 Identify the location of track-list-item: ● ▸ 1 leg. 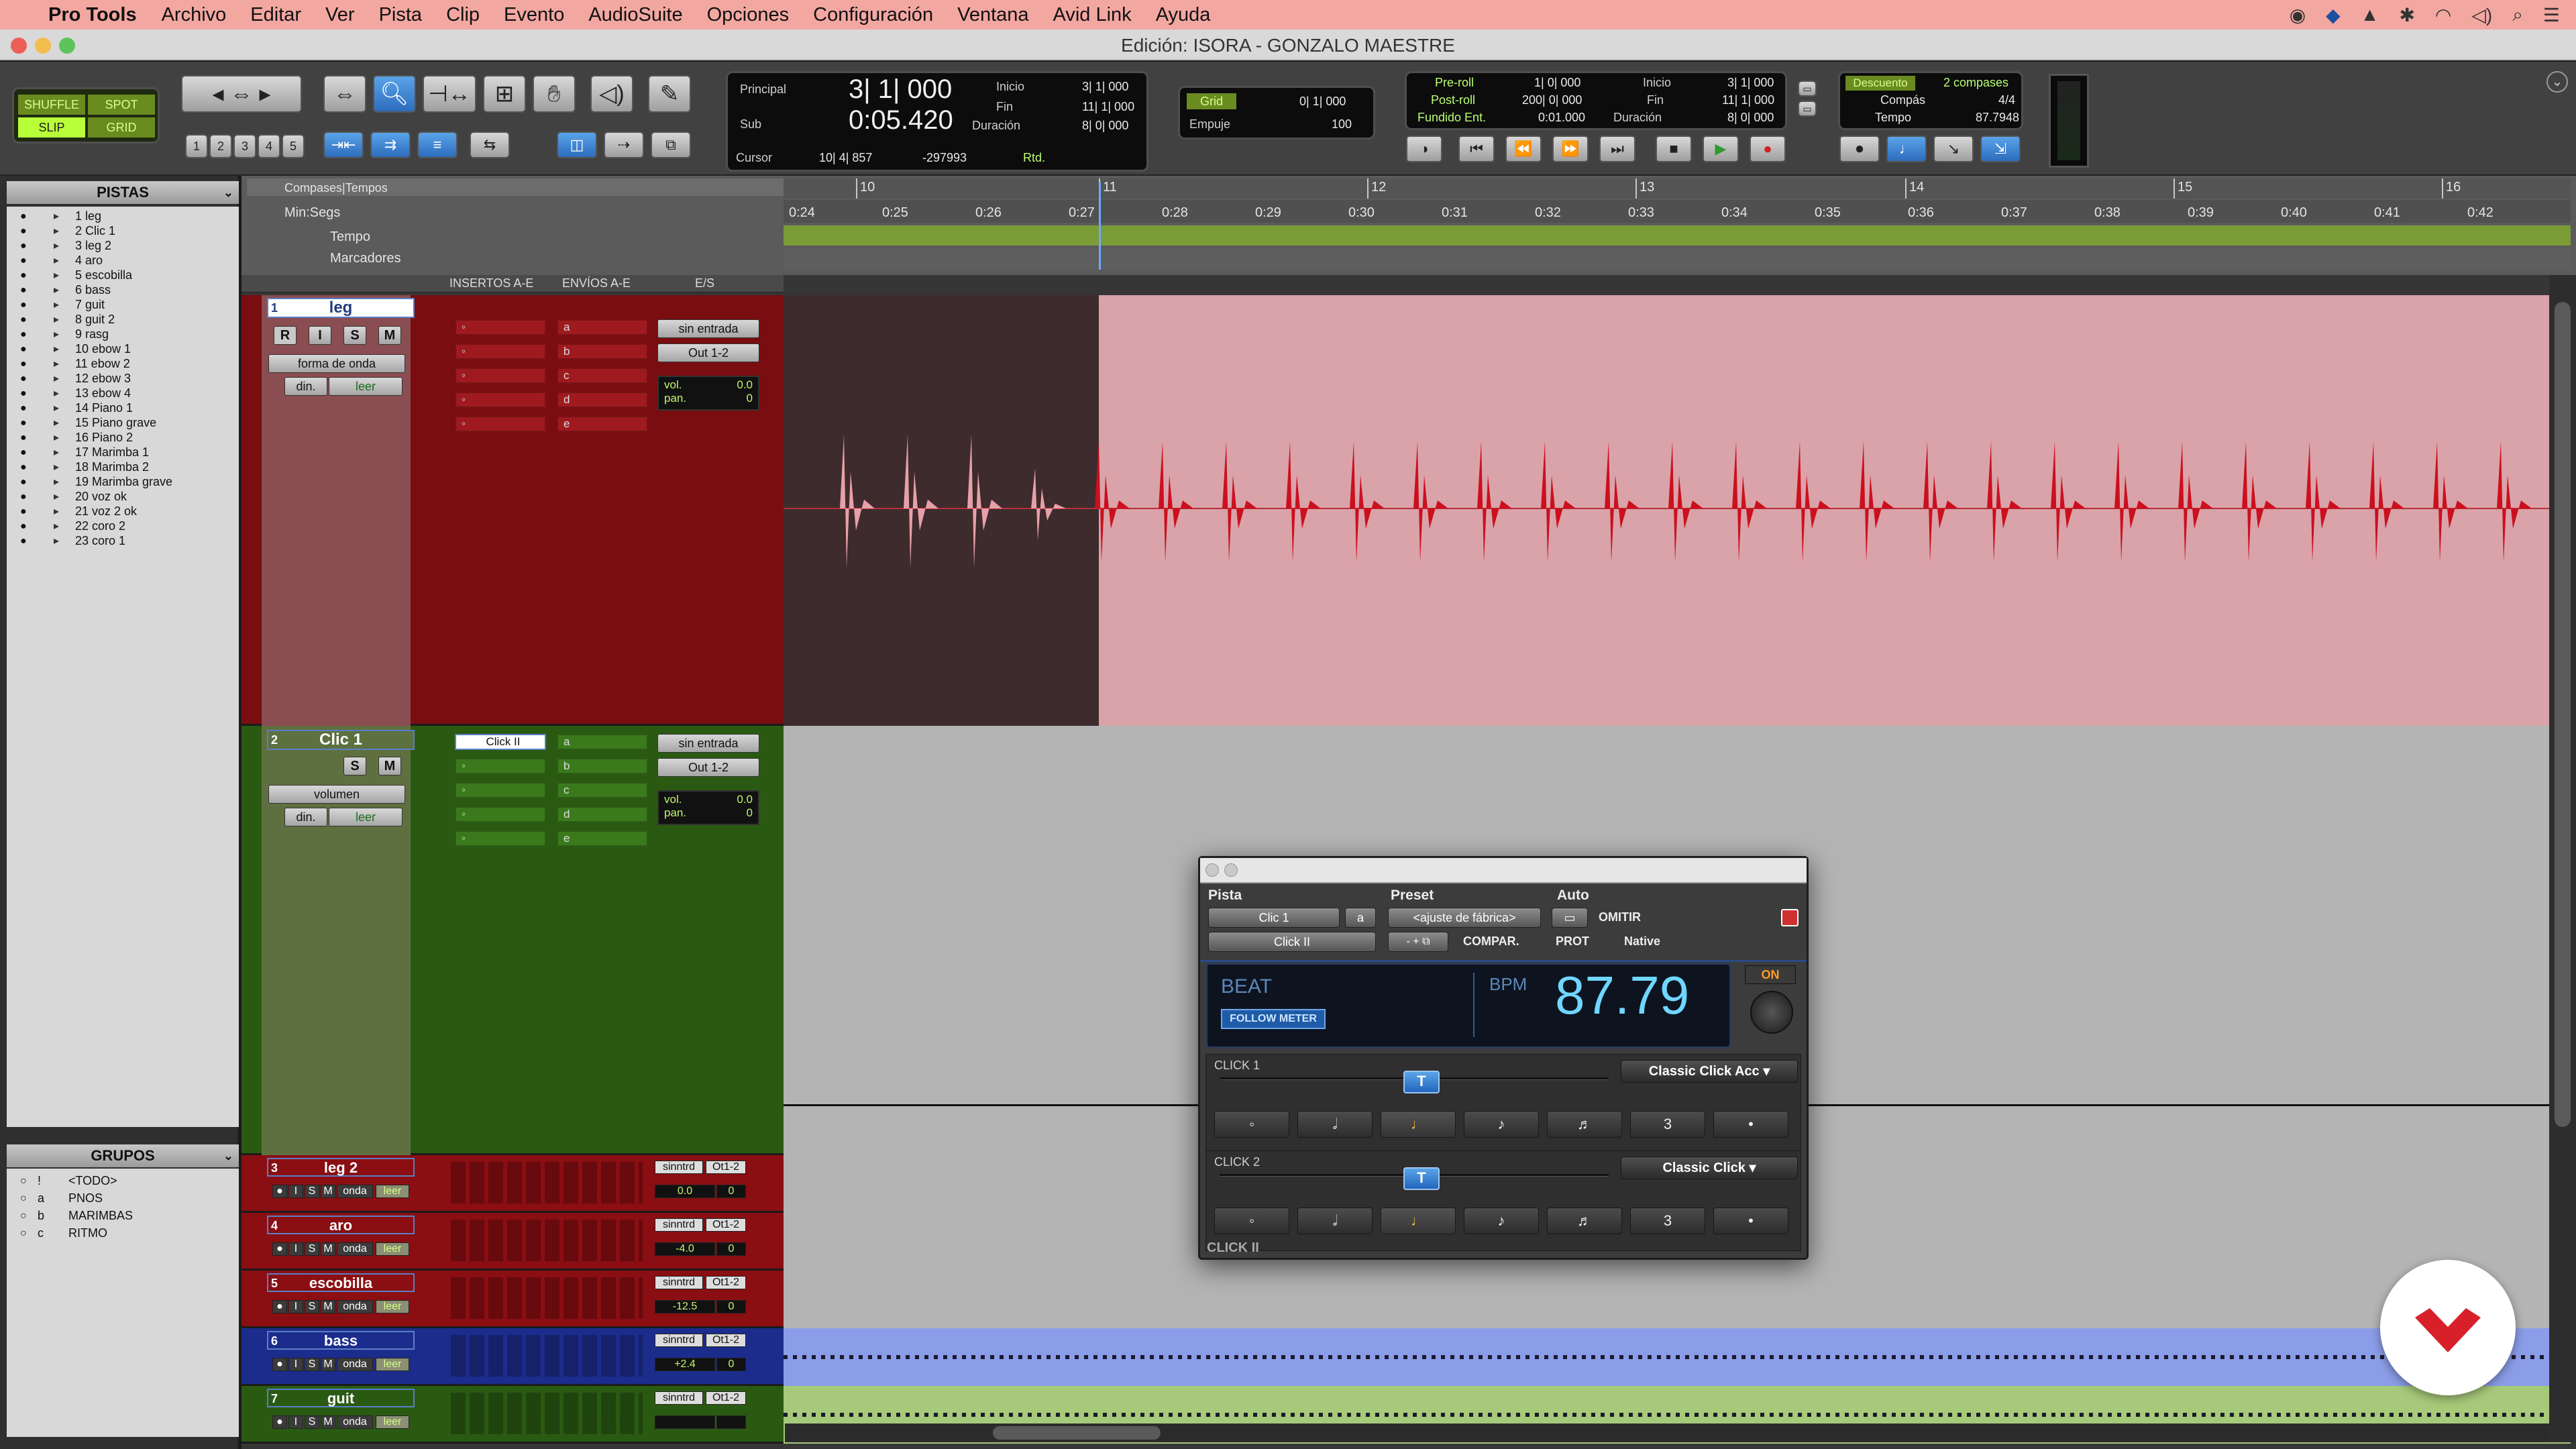
(123, 216).